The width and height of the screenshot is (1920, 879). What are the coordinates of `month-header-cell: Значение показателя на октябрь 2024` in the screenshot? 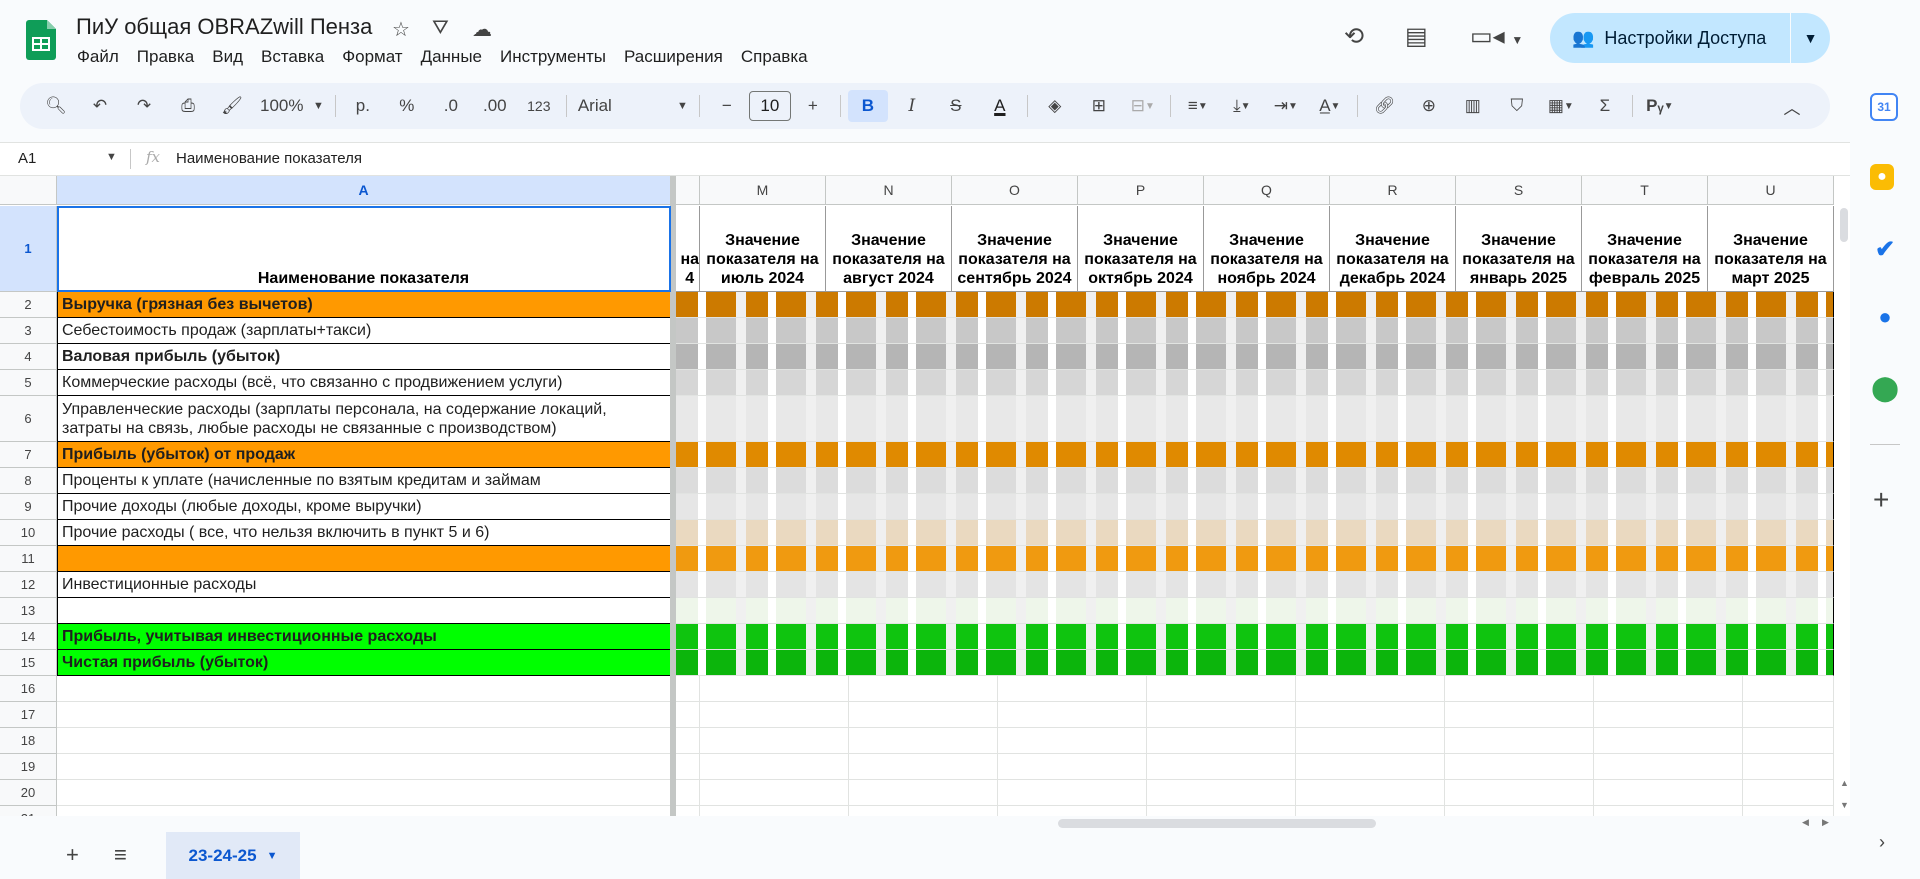 It's located at (1141, 249).